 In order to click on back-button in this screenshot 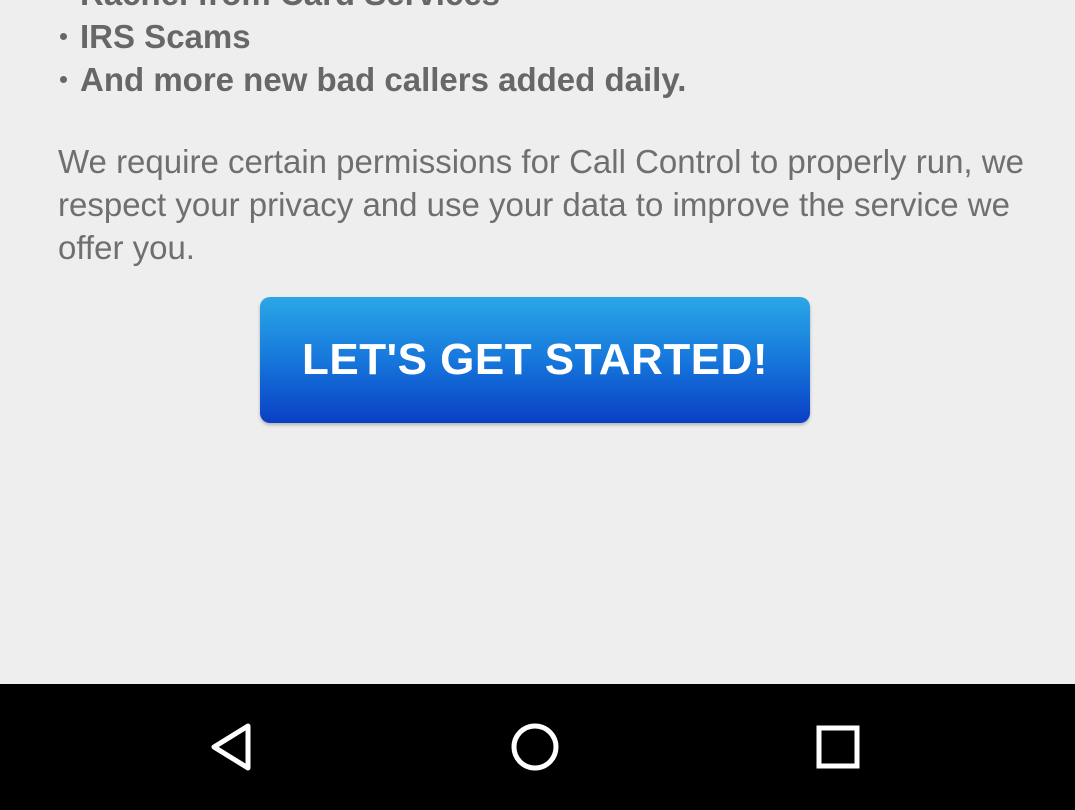, I will do `click(232, 747)`.